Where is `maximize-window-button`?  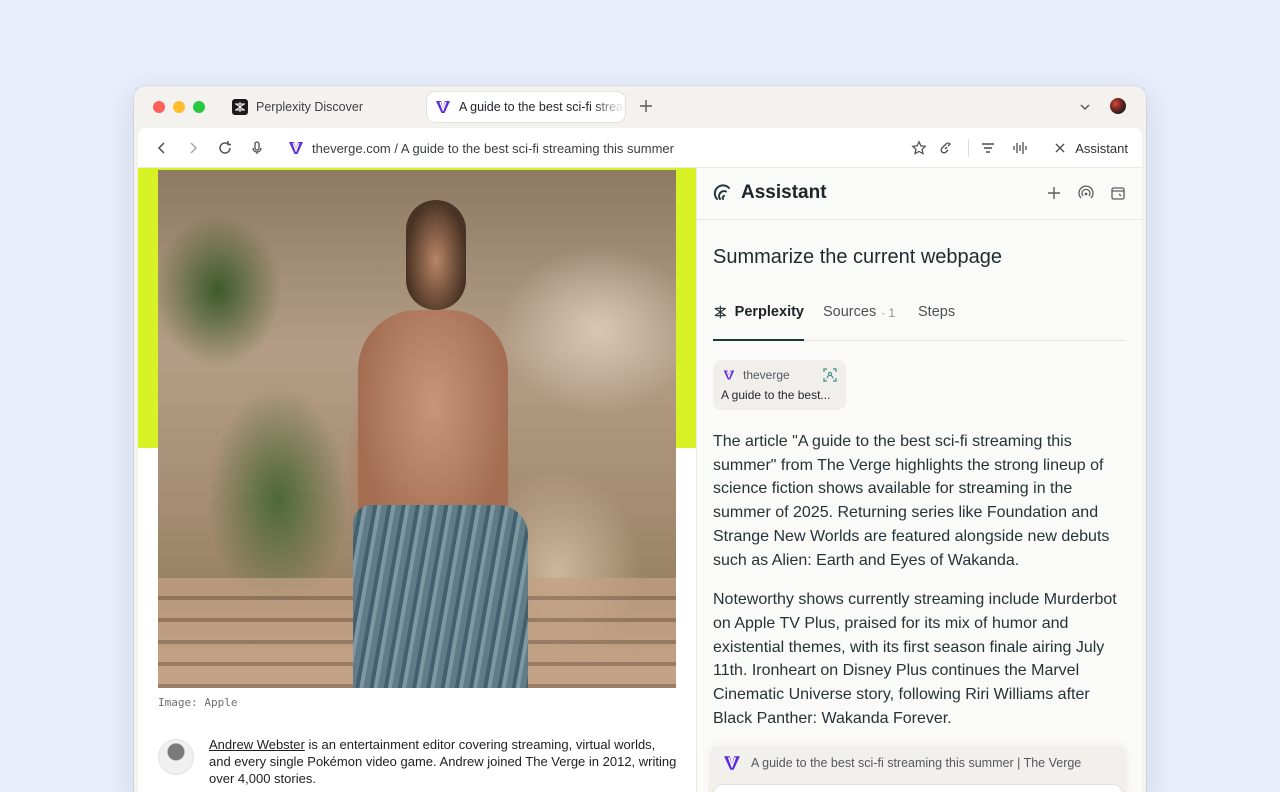 maximize-window-button is located at coordinates (199, 107).